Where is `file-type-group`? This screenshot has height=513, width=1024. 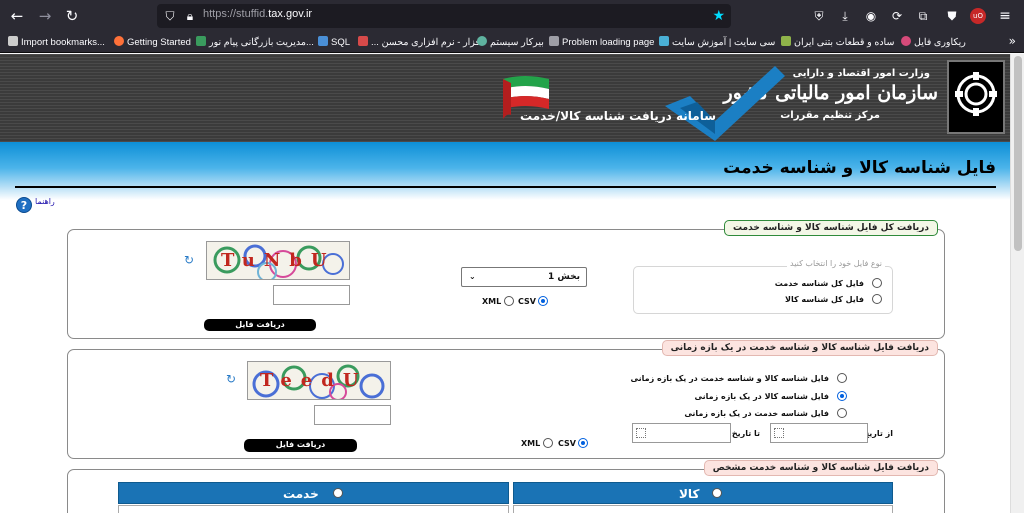 file-type-group is located at coordinates (763, 290).